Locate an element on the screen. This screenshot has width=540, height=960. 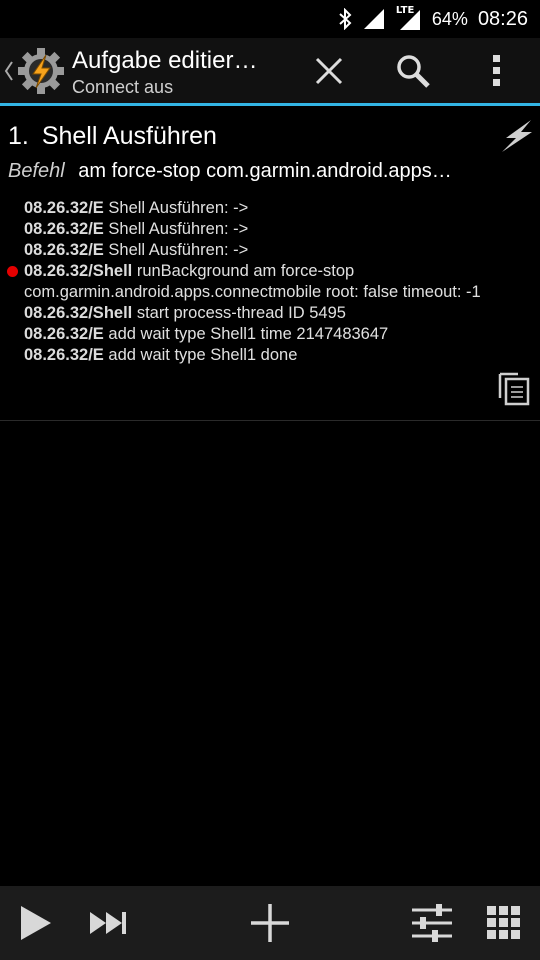
search-icon is located at coordinates (413, 71).